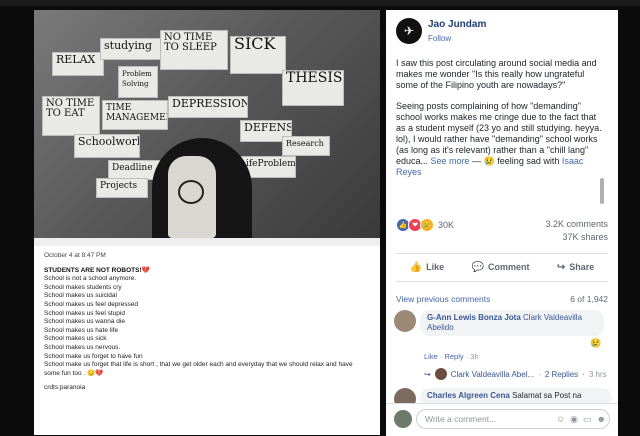 The height and width of the screenshot is (436, 640). Describe the element at coordinates (90, 279) in the screenshot. I see `caption-line: School is not a school anymore.` at that location.